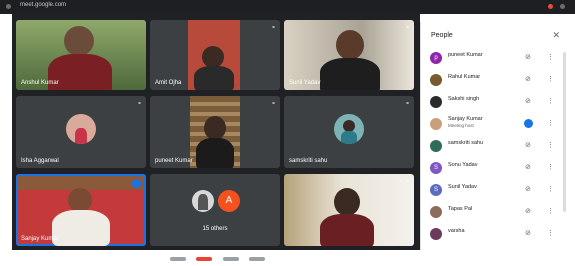  What do you see at coordinates (203, 201) in the screenshot?
I see `others-avatar-photo` at bounding box center [203, 201].